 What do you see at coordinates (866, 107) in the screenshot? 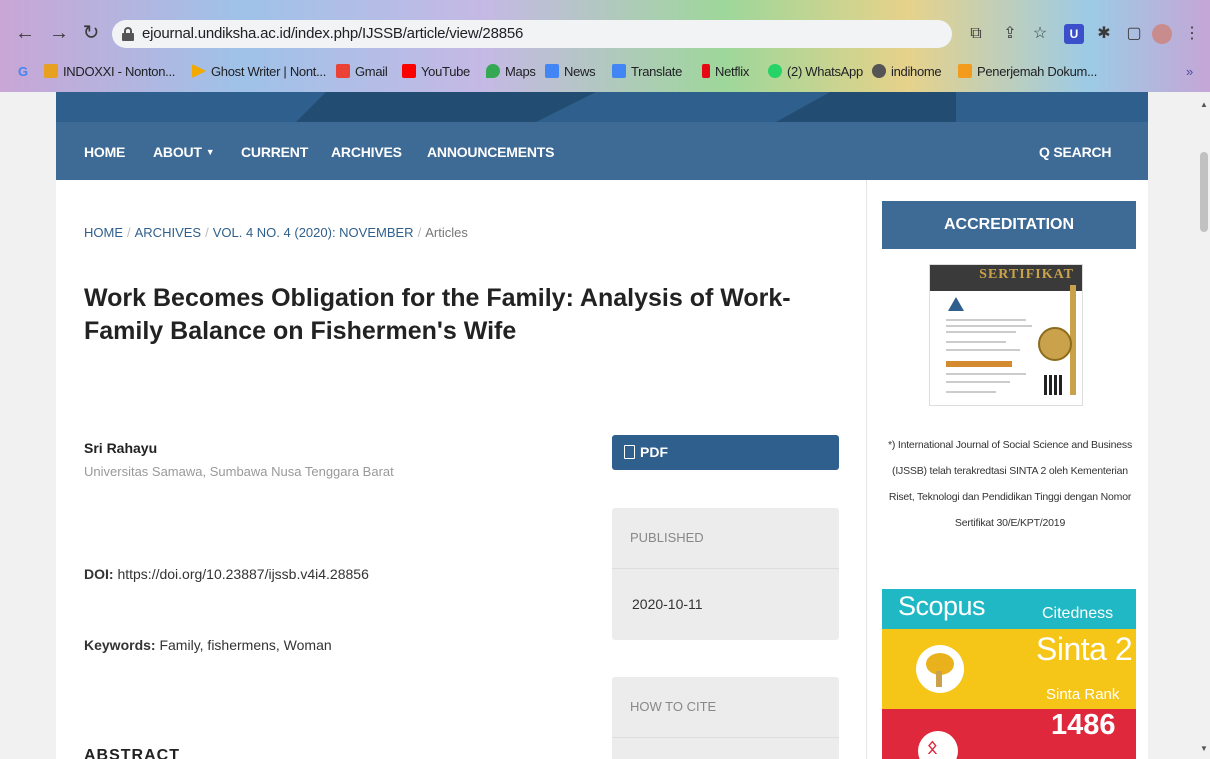
I see `banner-decoration` at bounding box center [866, 107].